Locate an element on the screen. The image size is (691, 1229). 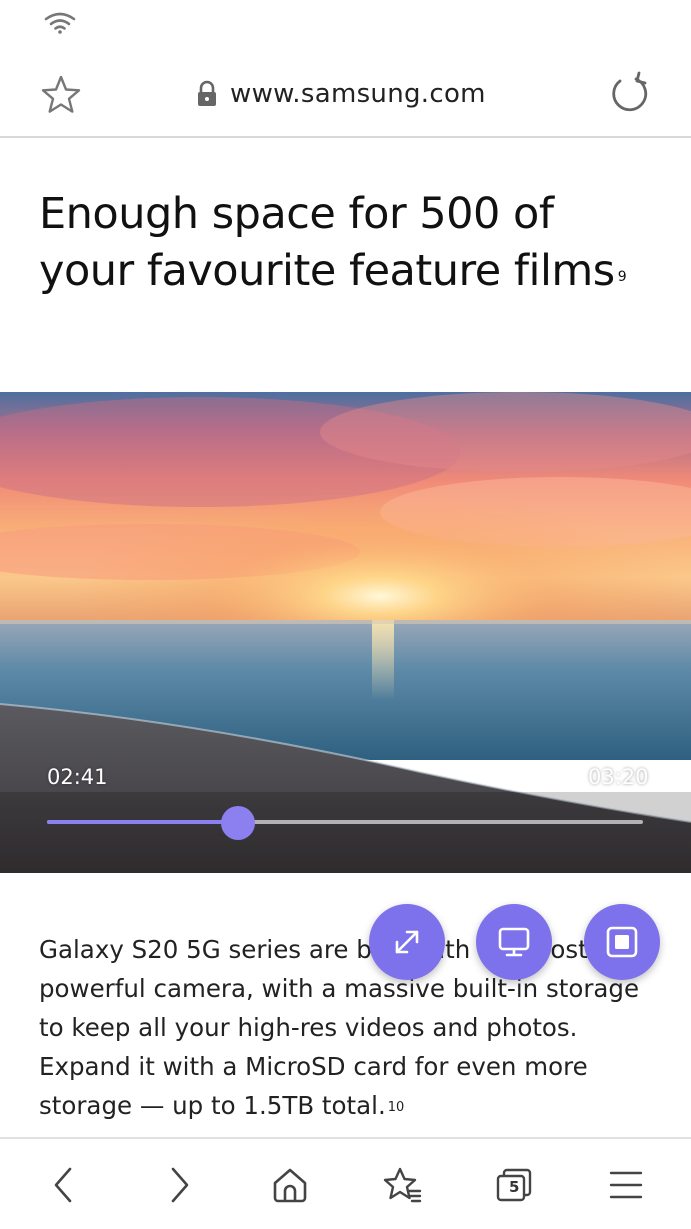
forward-button is located at coordinates (179, 1185).